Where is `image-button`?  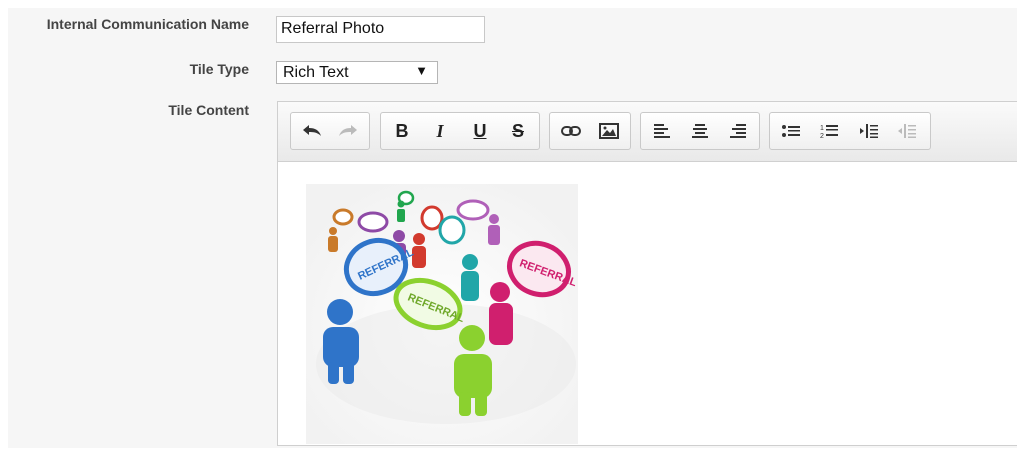
image-button is located at coordinates (609, 131).